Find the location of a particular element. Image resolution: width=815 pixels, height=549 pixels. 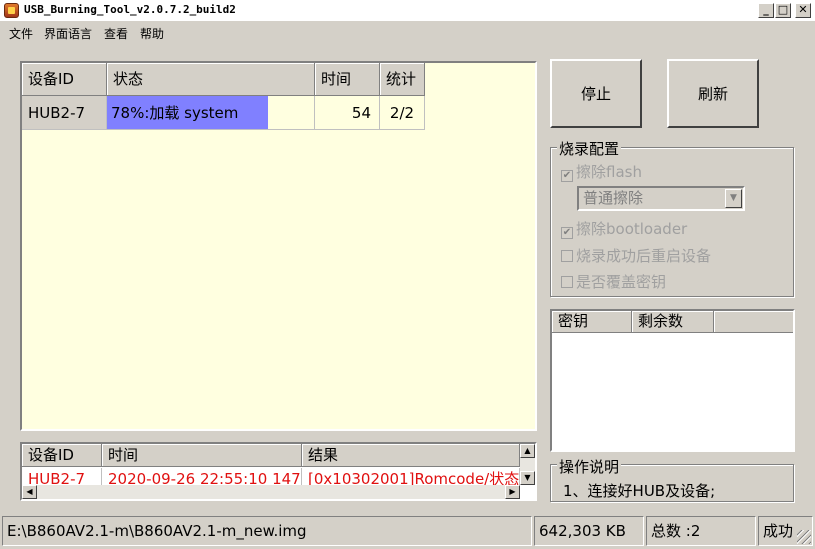

status-result: 成功 is located at coordinates (785, 531).